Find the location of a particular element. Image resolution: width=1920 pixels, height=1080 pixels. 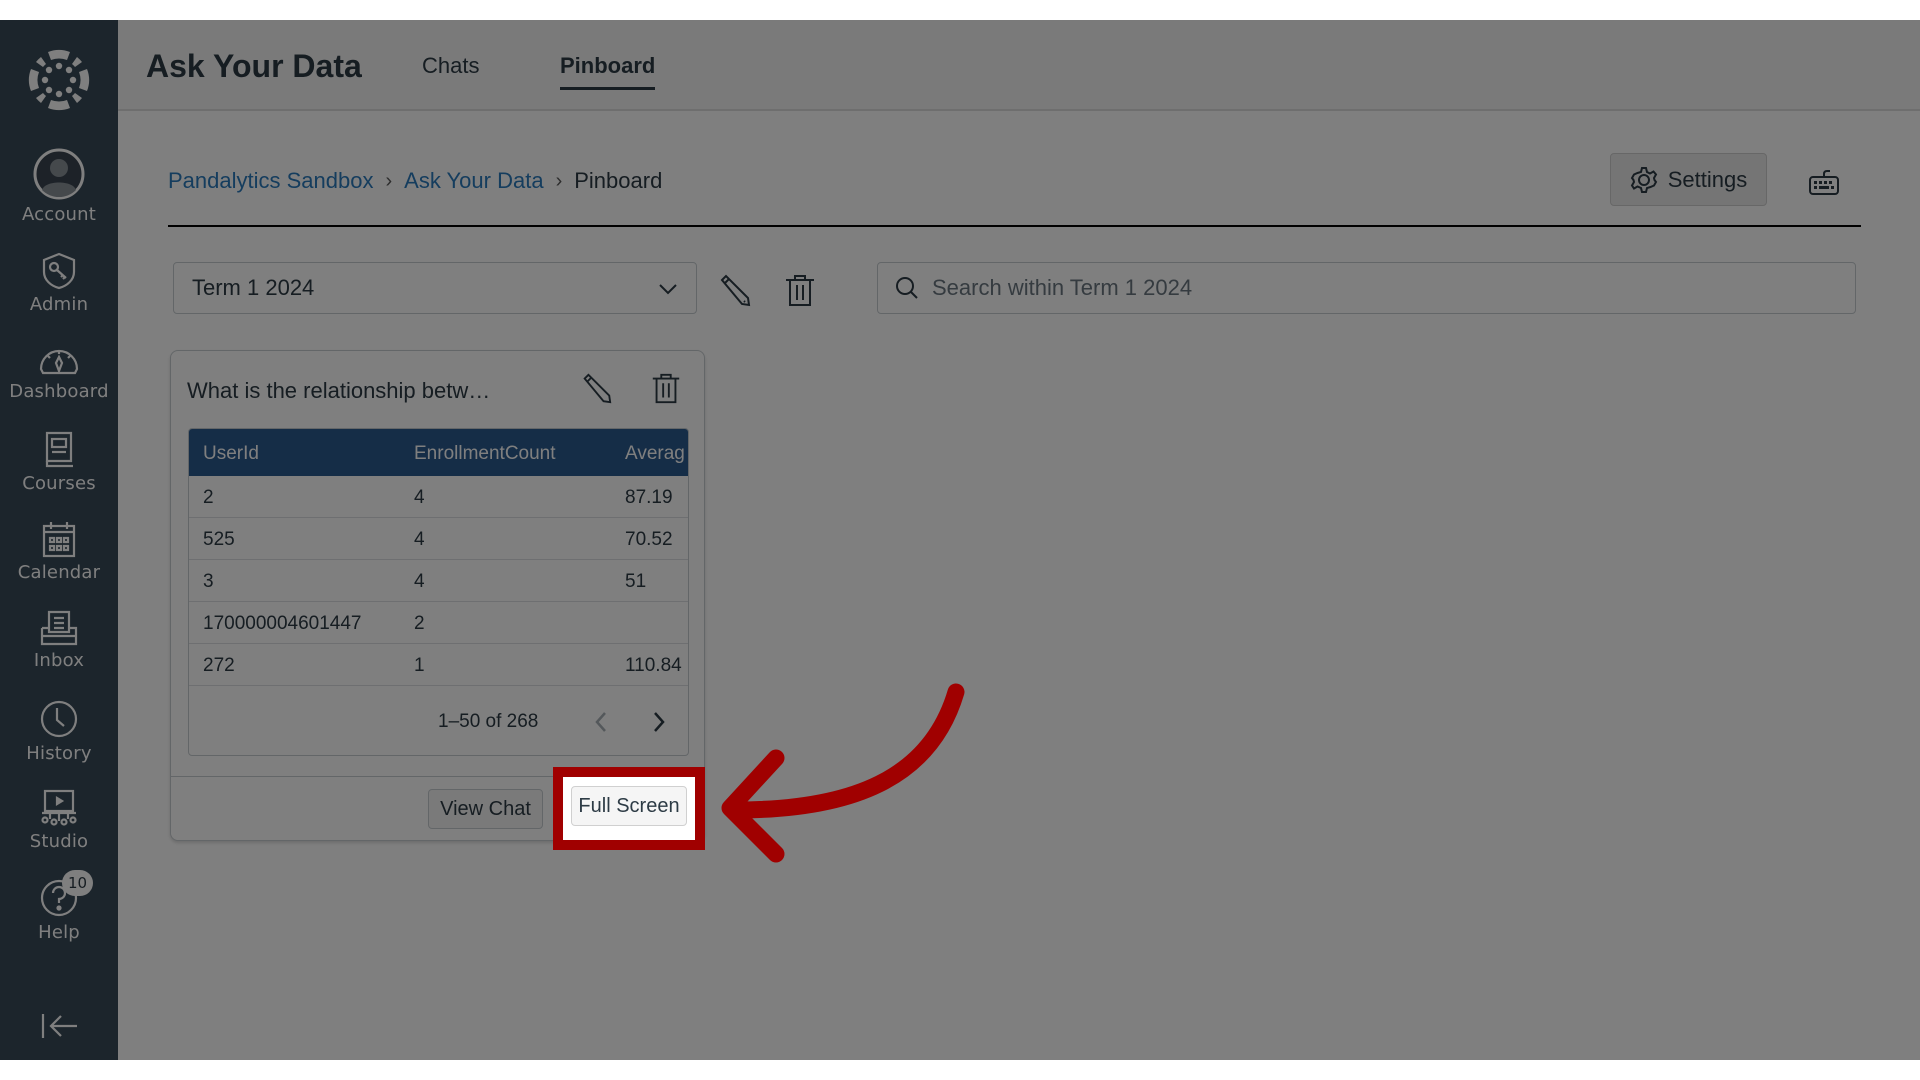

highlight-box: Full Screen is located at coordinates (629, 808).